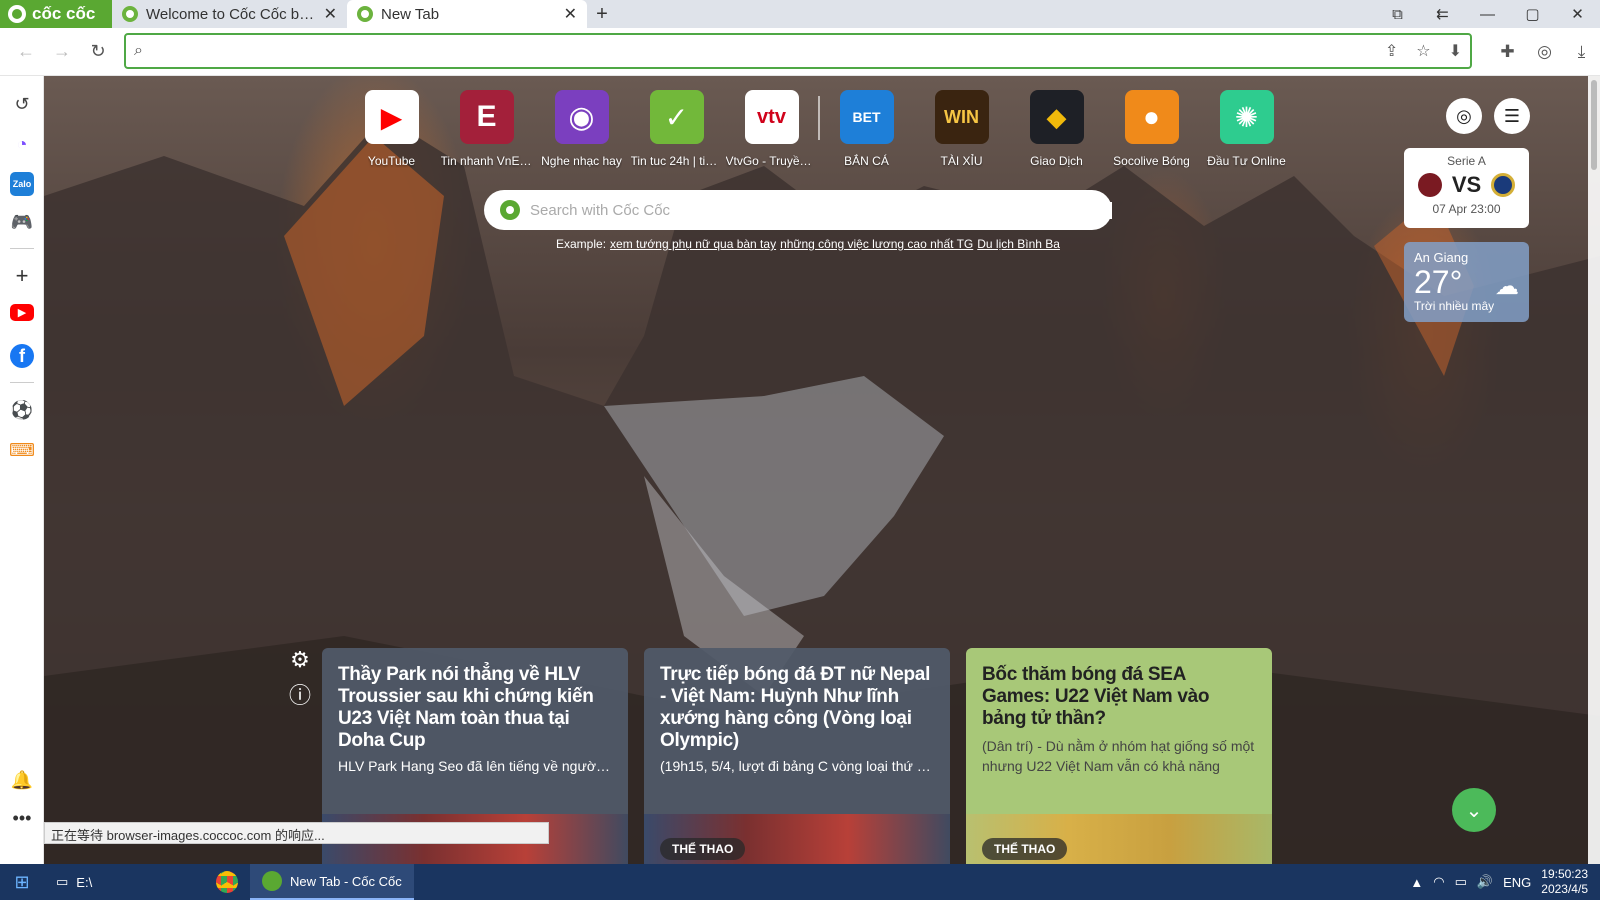 The height and width of the screenshot is (900, 1600). What do you see at coordinates (486, 161) in the screenshot?
I see `shortcut-label: Tin nhanh VnExpress` at bounding box center [486, 161].